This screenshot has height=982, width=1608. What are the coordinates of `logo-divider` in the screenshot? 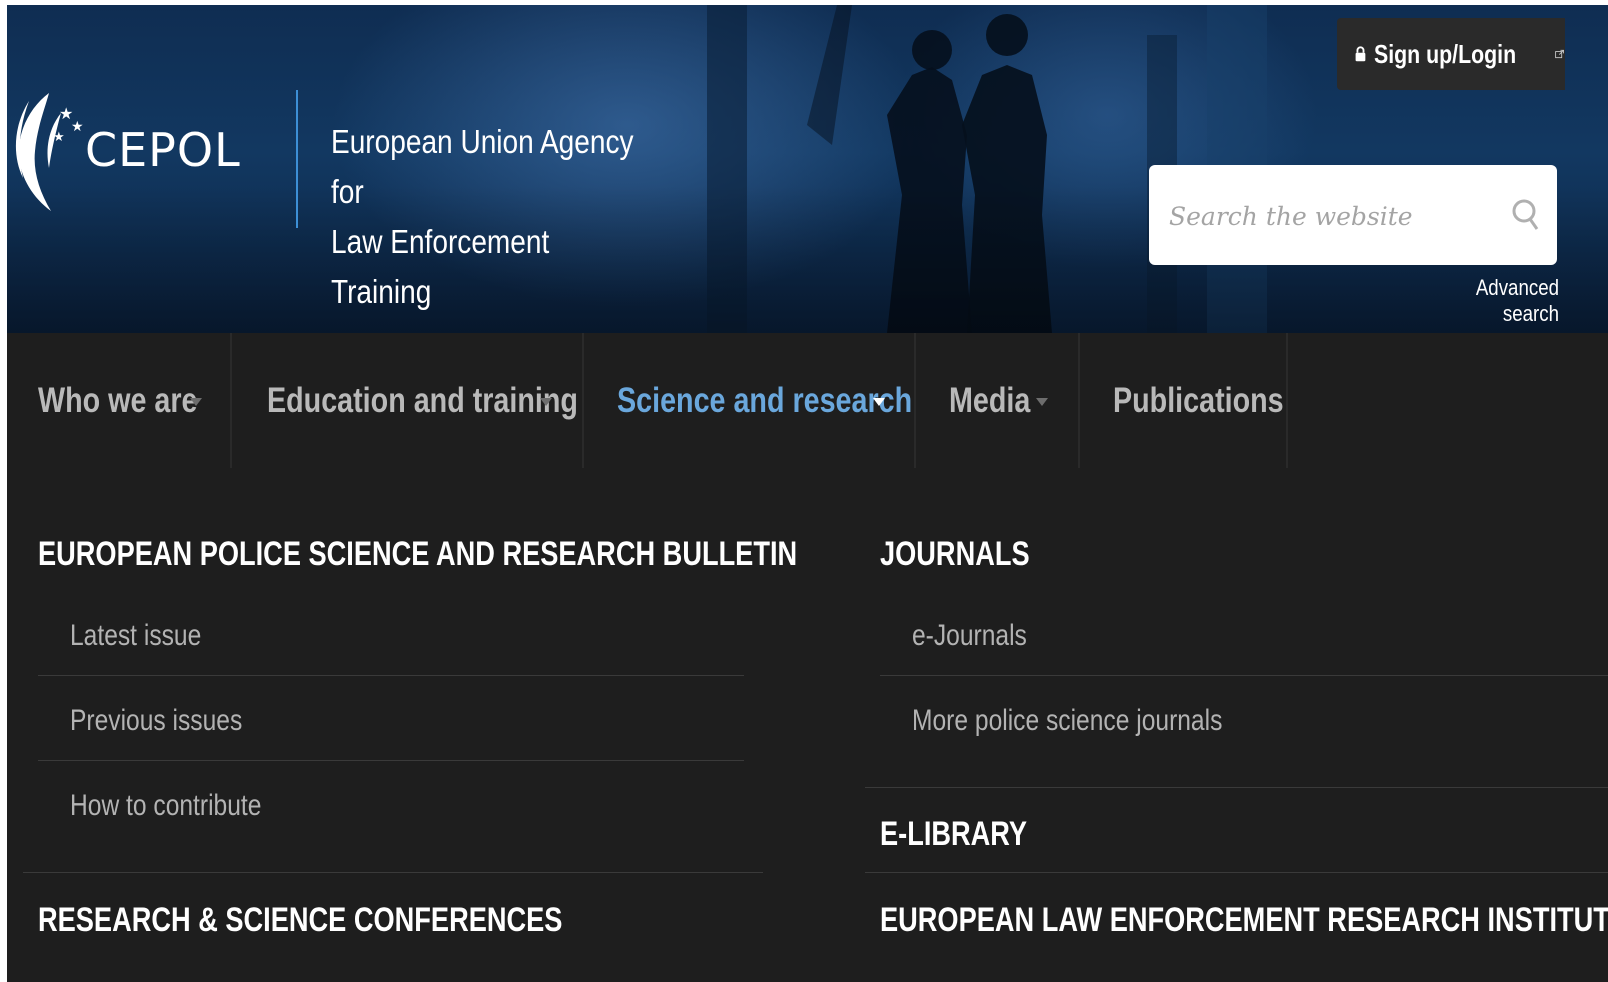 It's located at (297, 159).